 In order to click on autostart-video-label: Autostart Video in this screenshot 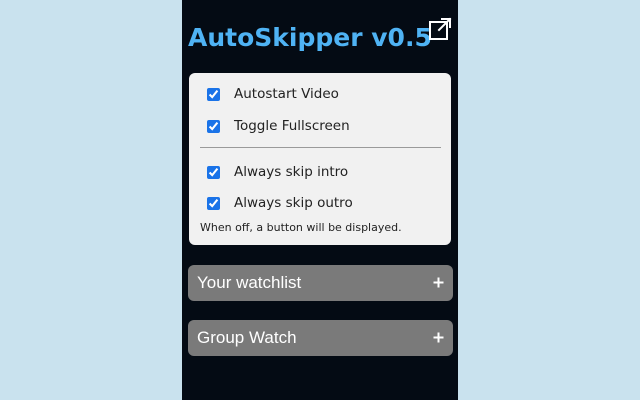, I will do `click(286, 94)`.